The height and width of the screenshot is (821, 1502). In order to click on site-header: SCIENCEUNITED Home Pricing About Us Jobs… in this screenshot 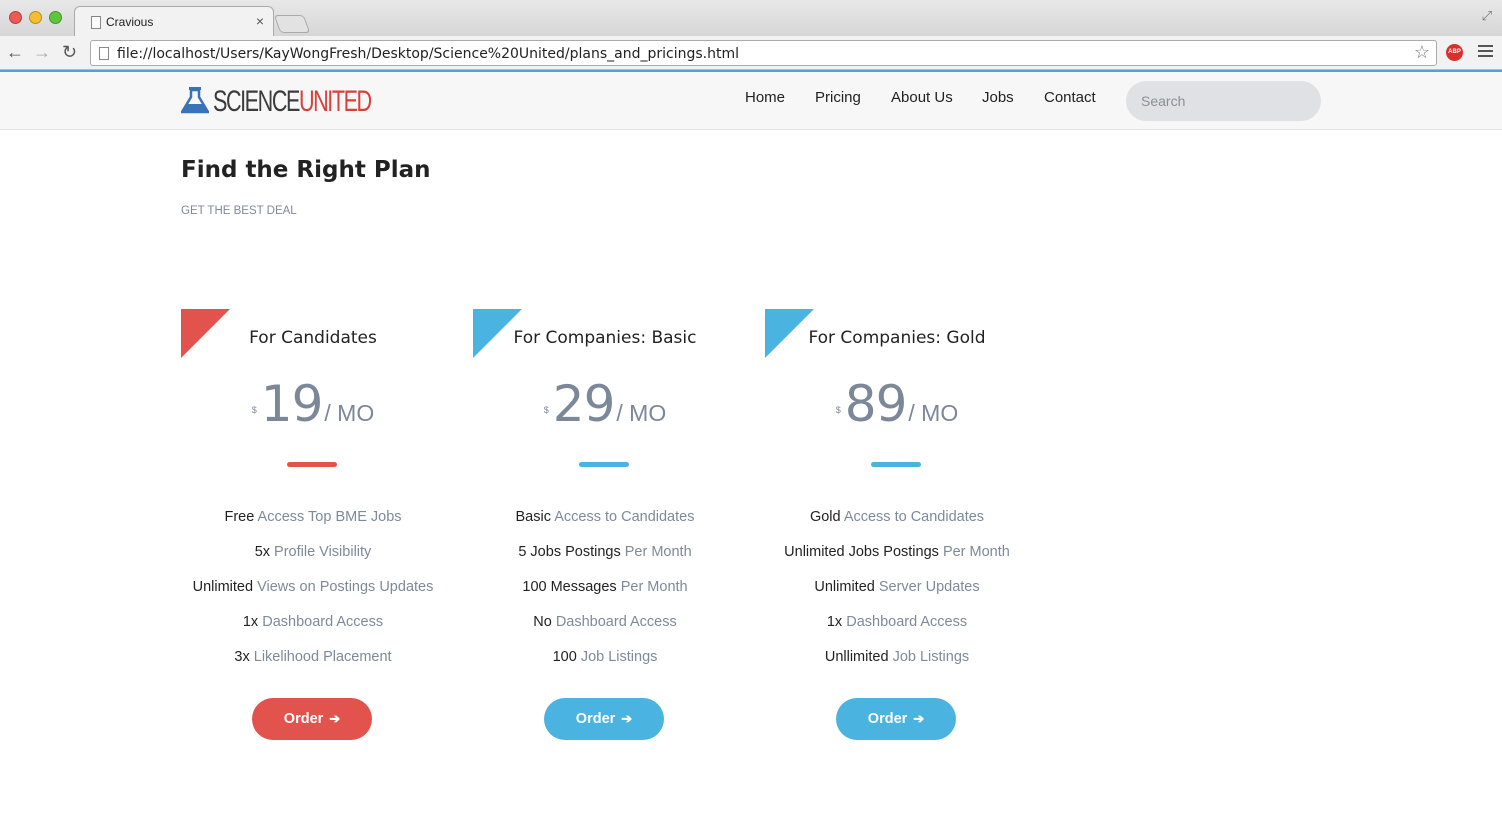, I will do `click(751, 101)`.